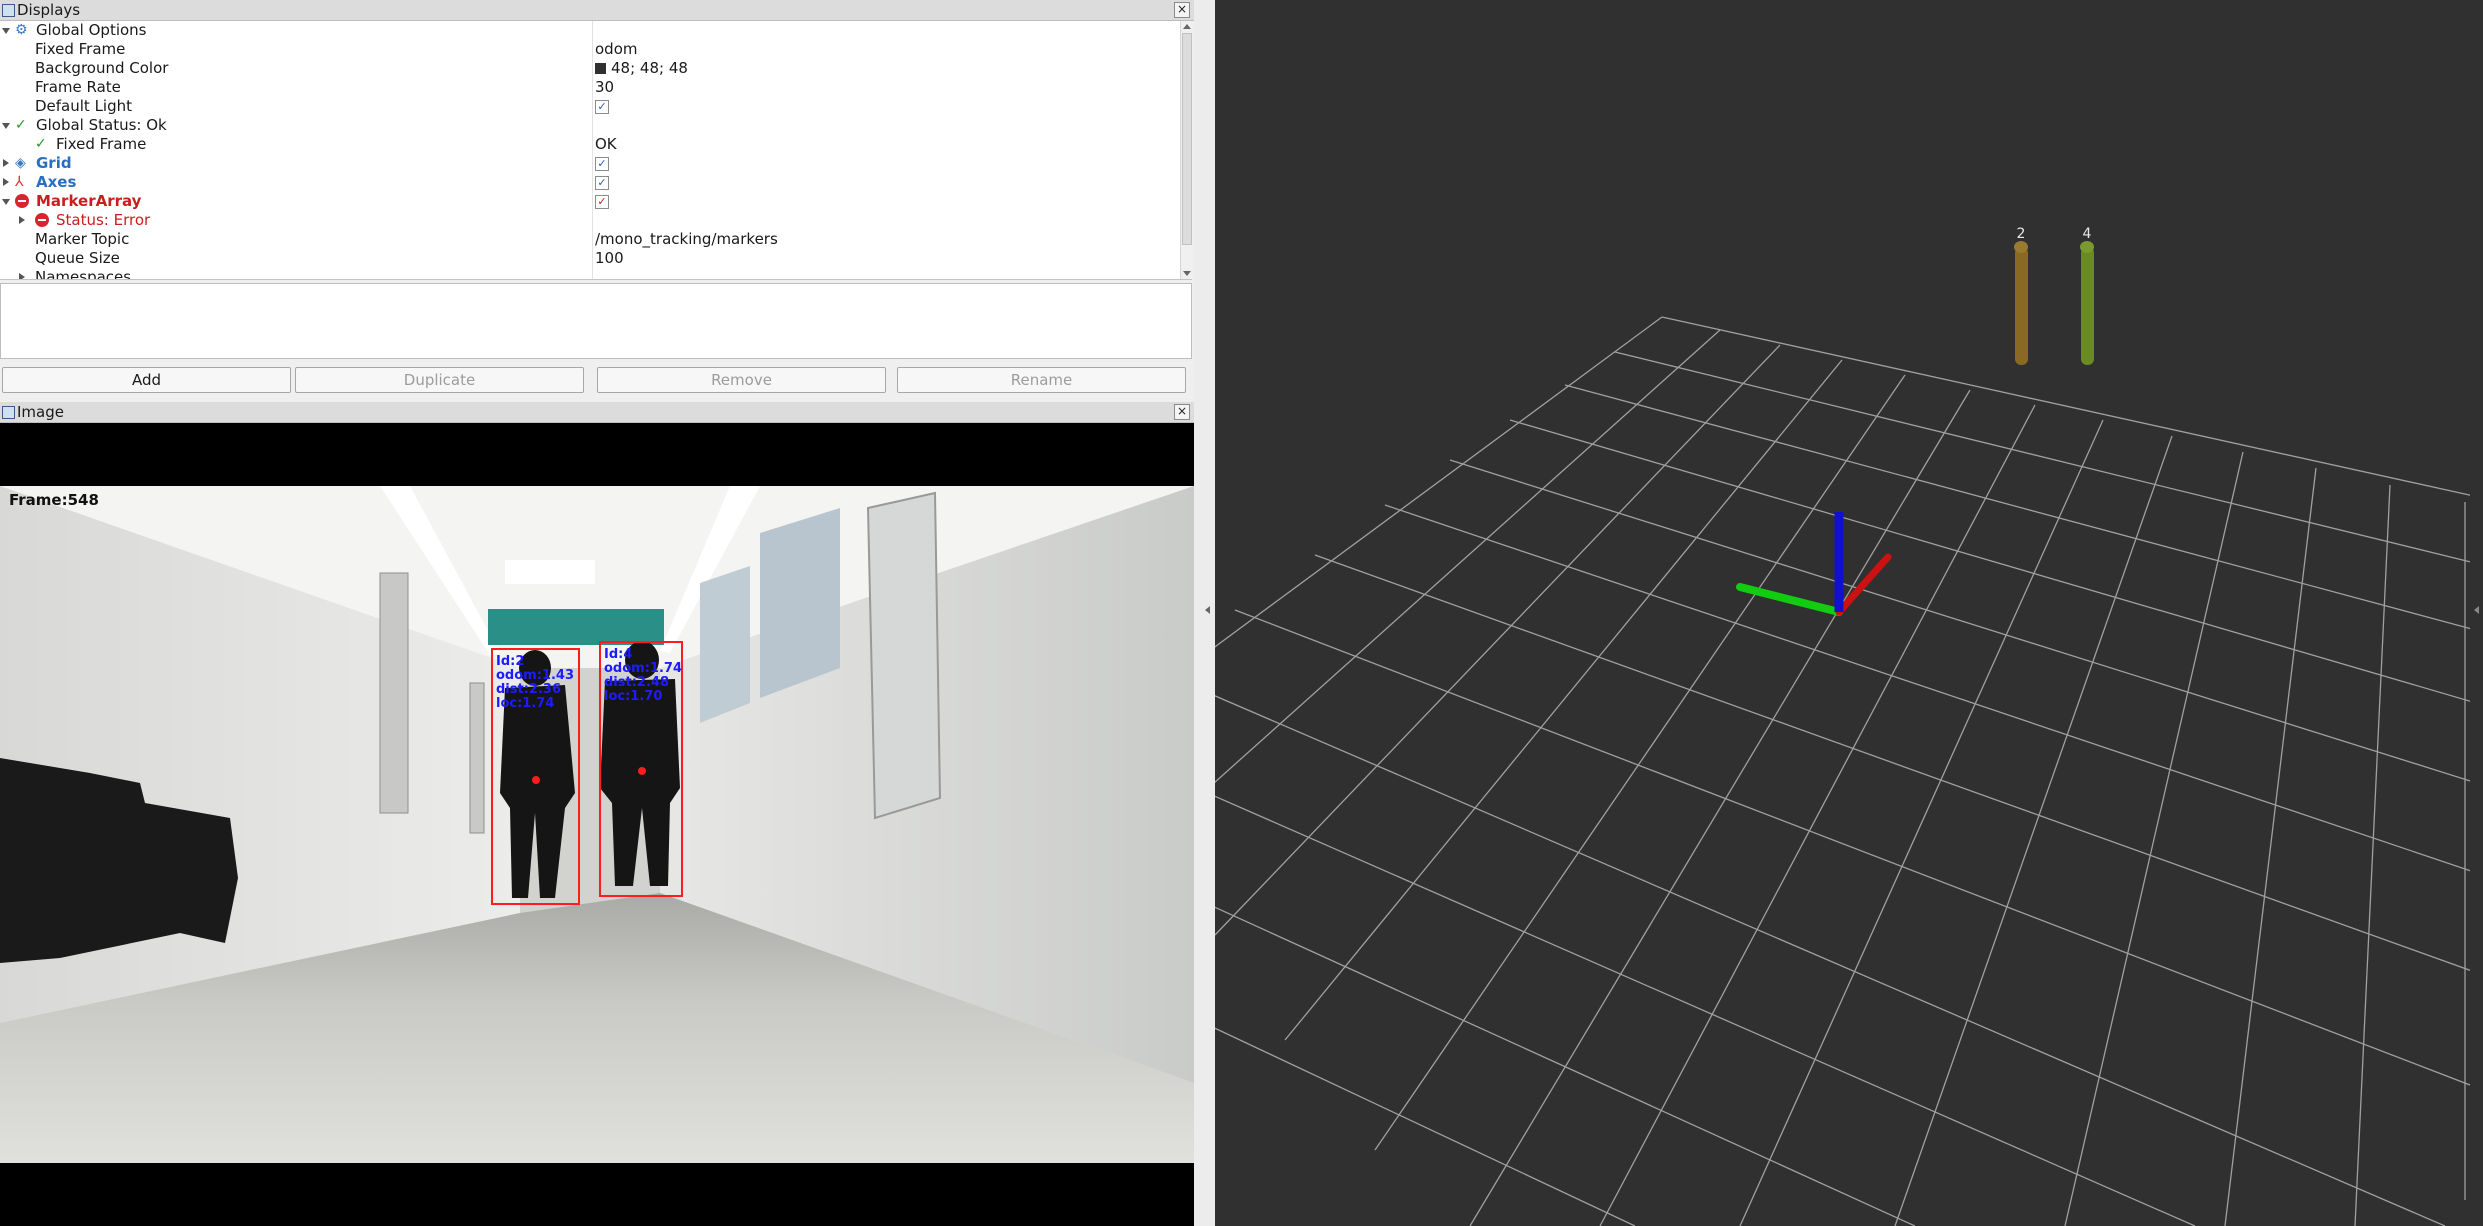  What do you see at coordinates (2087, 234) in the screenshot?
I see `marker-label: 4` at bounding box center [2087, 234].